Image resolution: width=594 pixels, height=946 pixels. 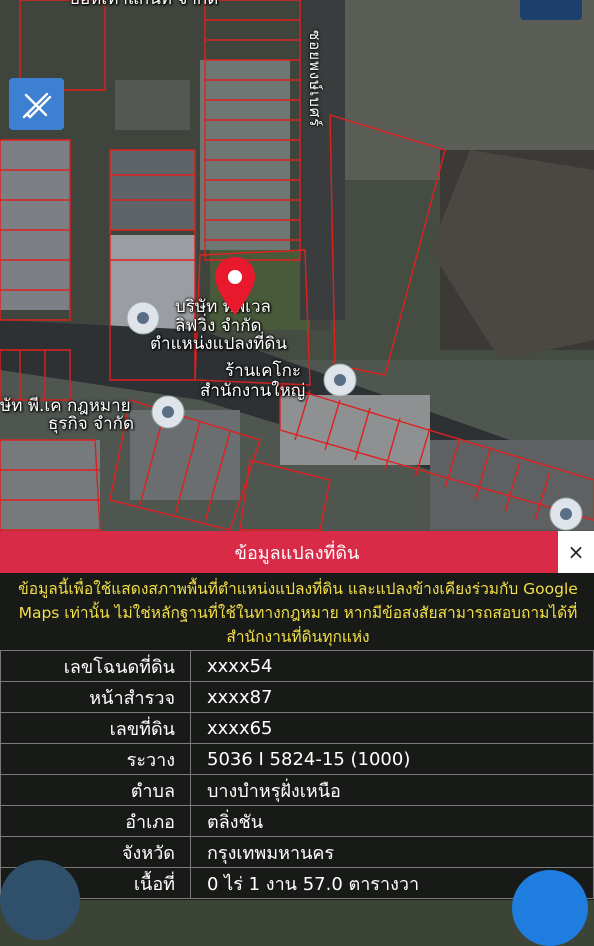 I want to click on map-label-top-company: ยอห์เทาแกนท์ จำกัด, so click(x=144, y=4).